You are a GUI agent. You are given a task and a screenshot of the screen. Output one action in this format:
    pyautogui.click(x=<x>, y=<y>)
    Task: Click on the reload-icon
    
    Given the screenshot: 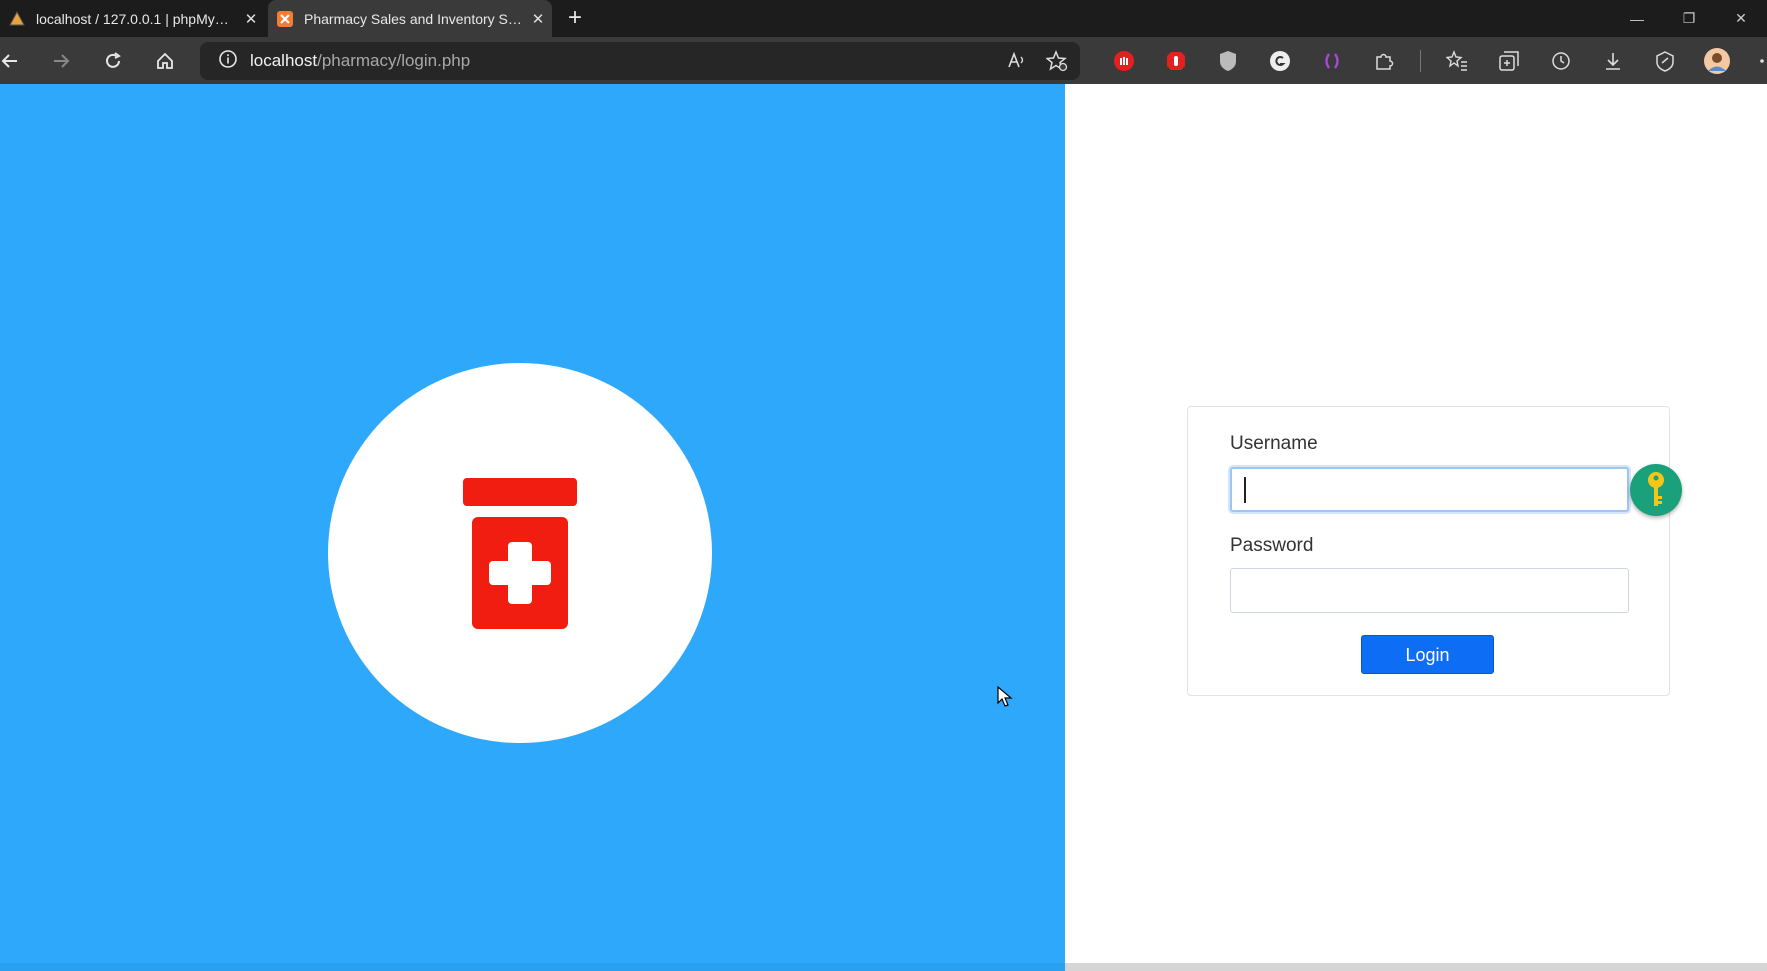 What is the action you would take?
    pyautogui.click(x=113, y=61)
    